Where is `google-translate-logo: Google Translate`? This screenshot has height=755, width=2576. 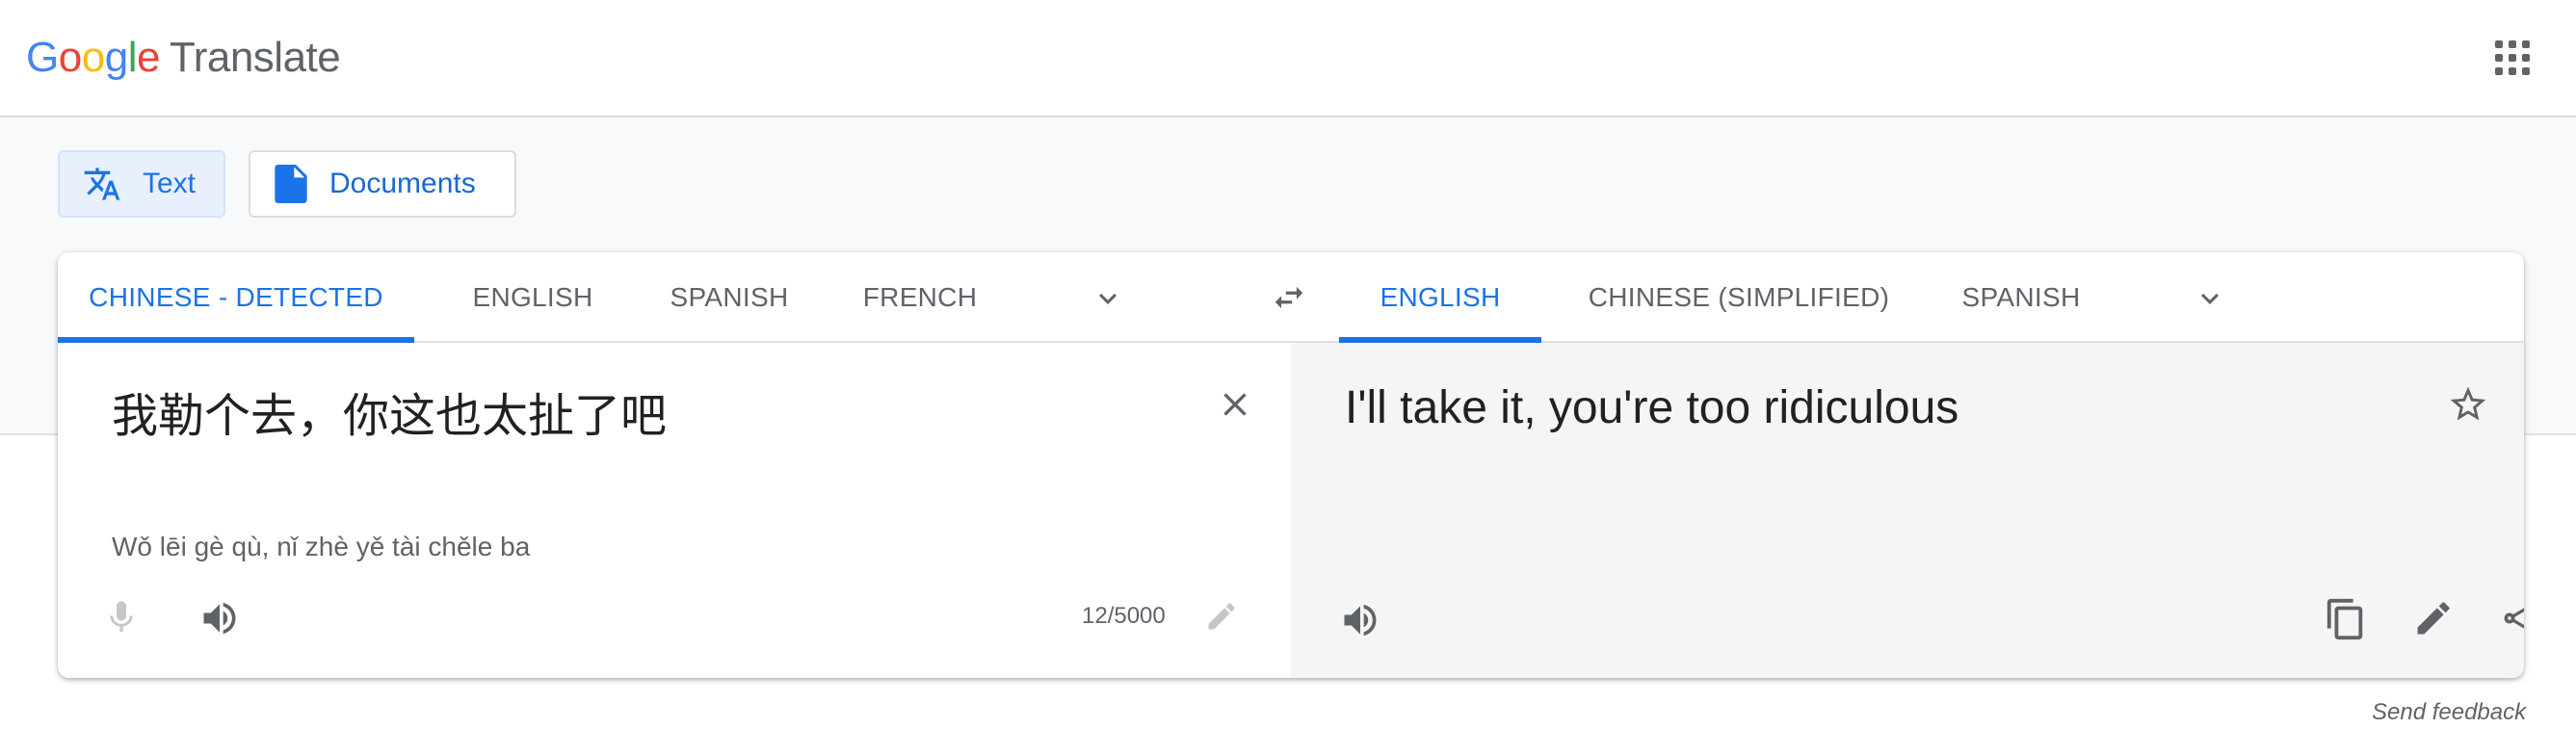
google-translate-logo: Google Translate is located at coordinates (183, 58).